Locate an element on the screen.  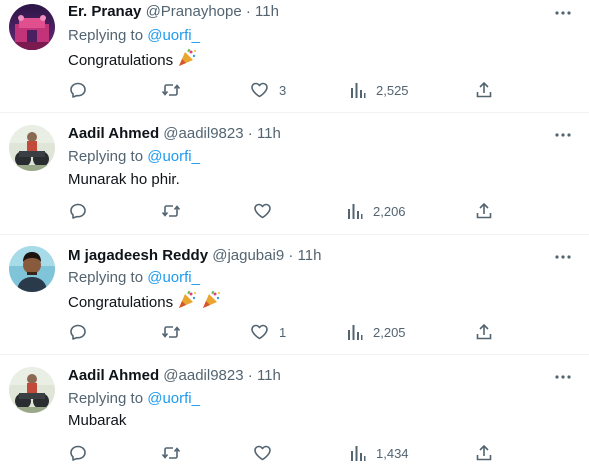
tweet-text: Munarak ho phir. is located at coordinates (124, 180).